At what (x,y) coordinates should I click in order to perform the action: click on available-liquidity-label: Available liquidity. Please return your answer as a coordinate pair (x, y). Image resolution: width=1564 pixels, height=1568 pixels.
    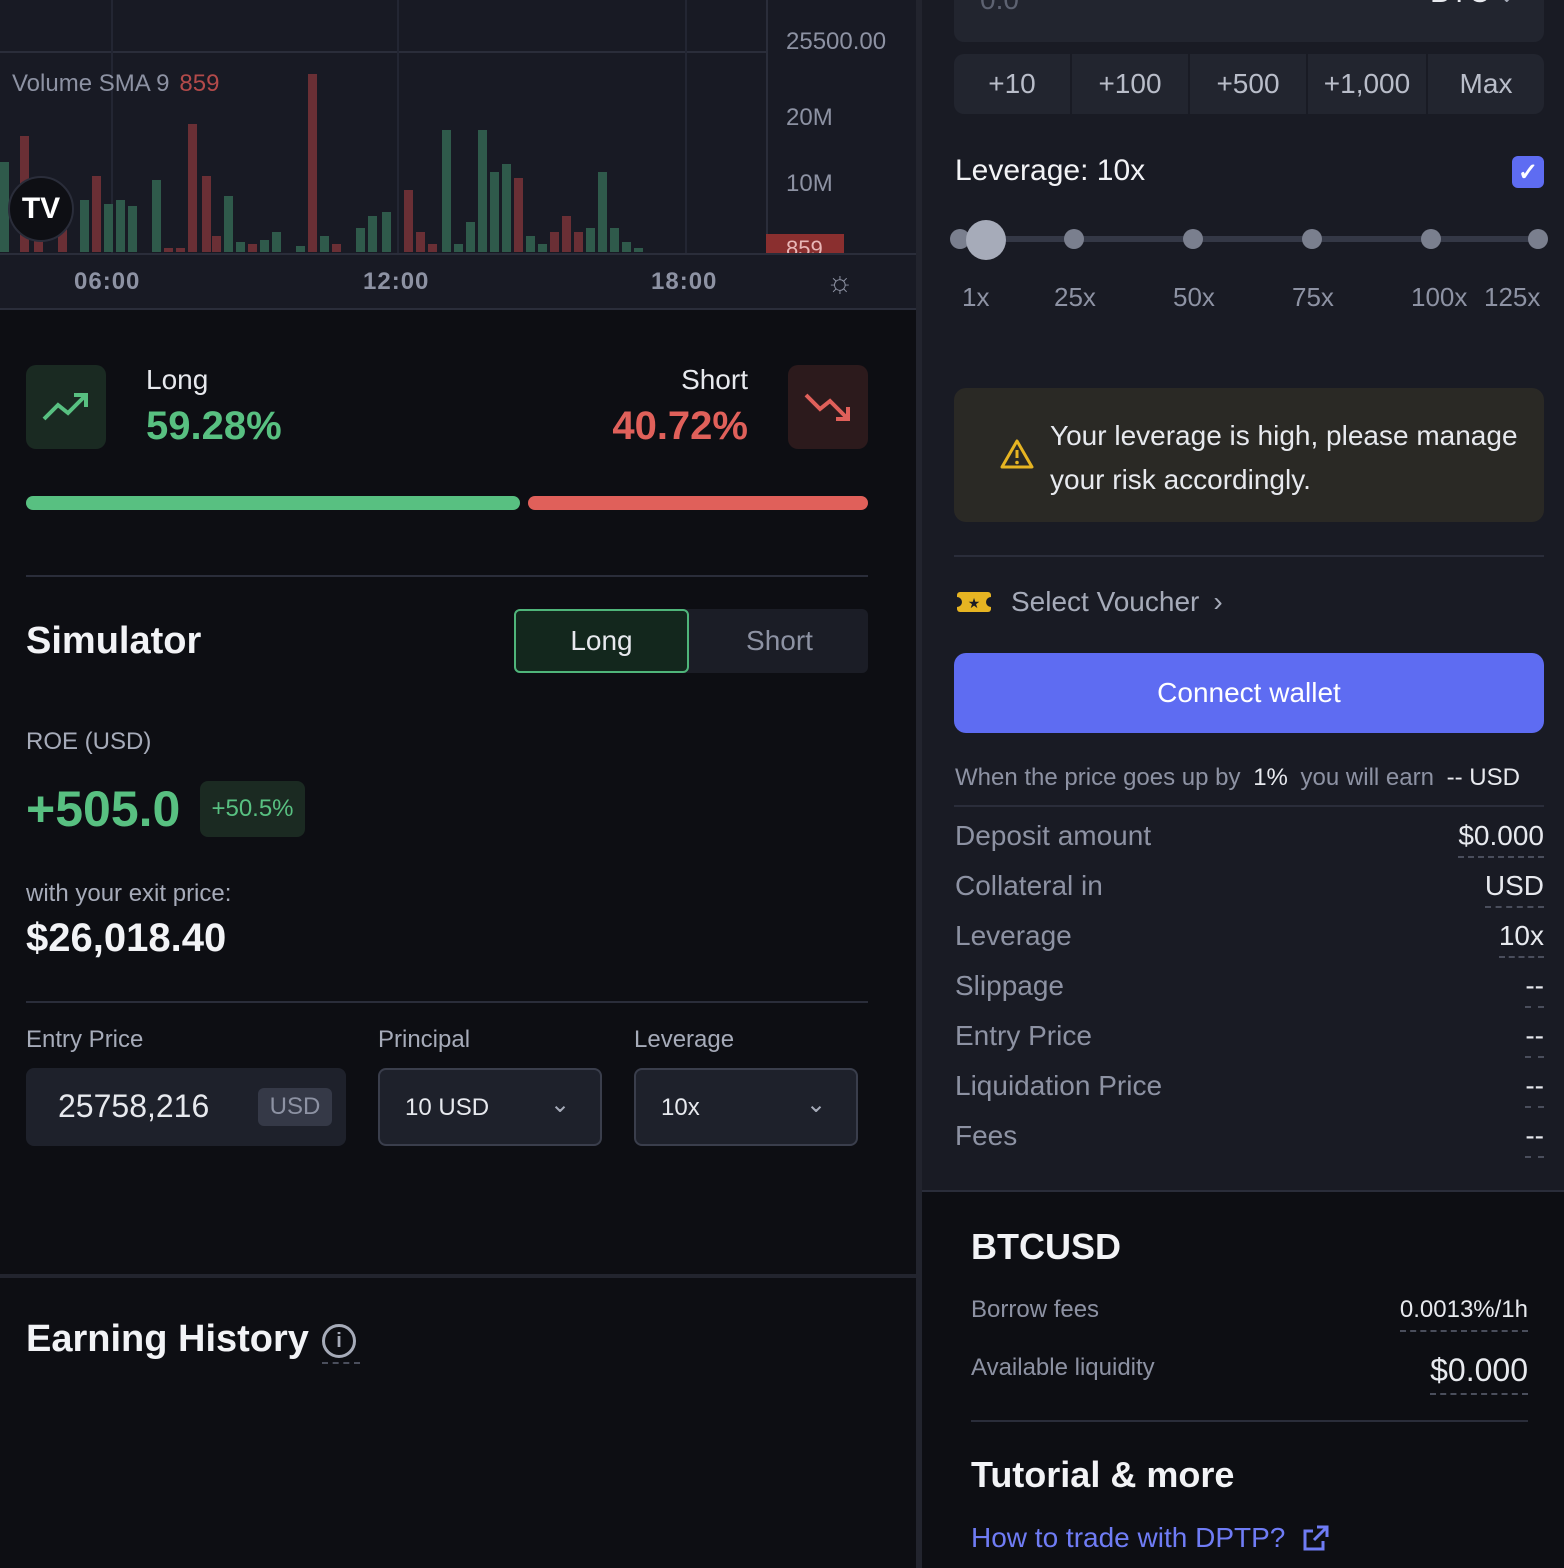
    Looking at the image, I should click on (1063, 1367).